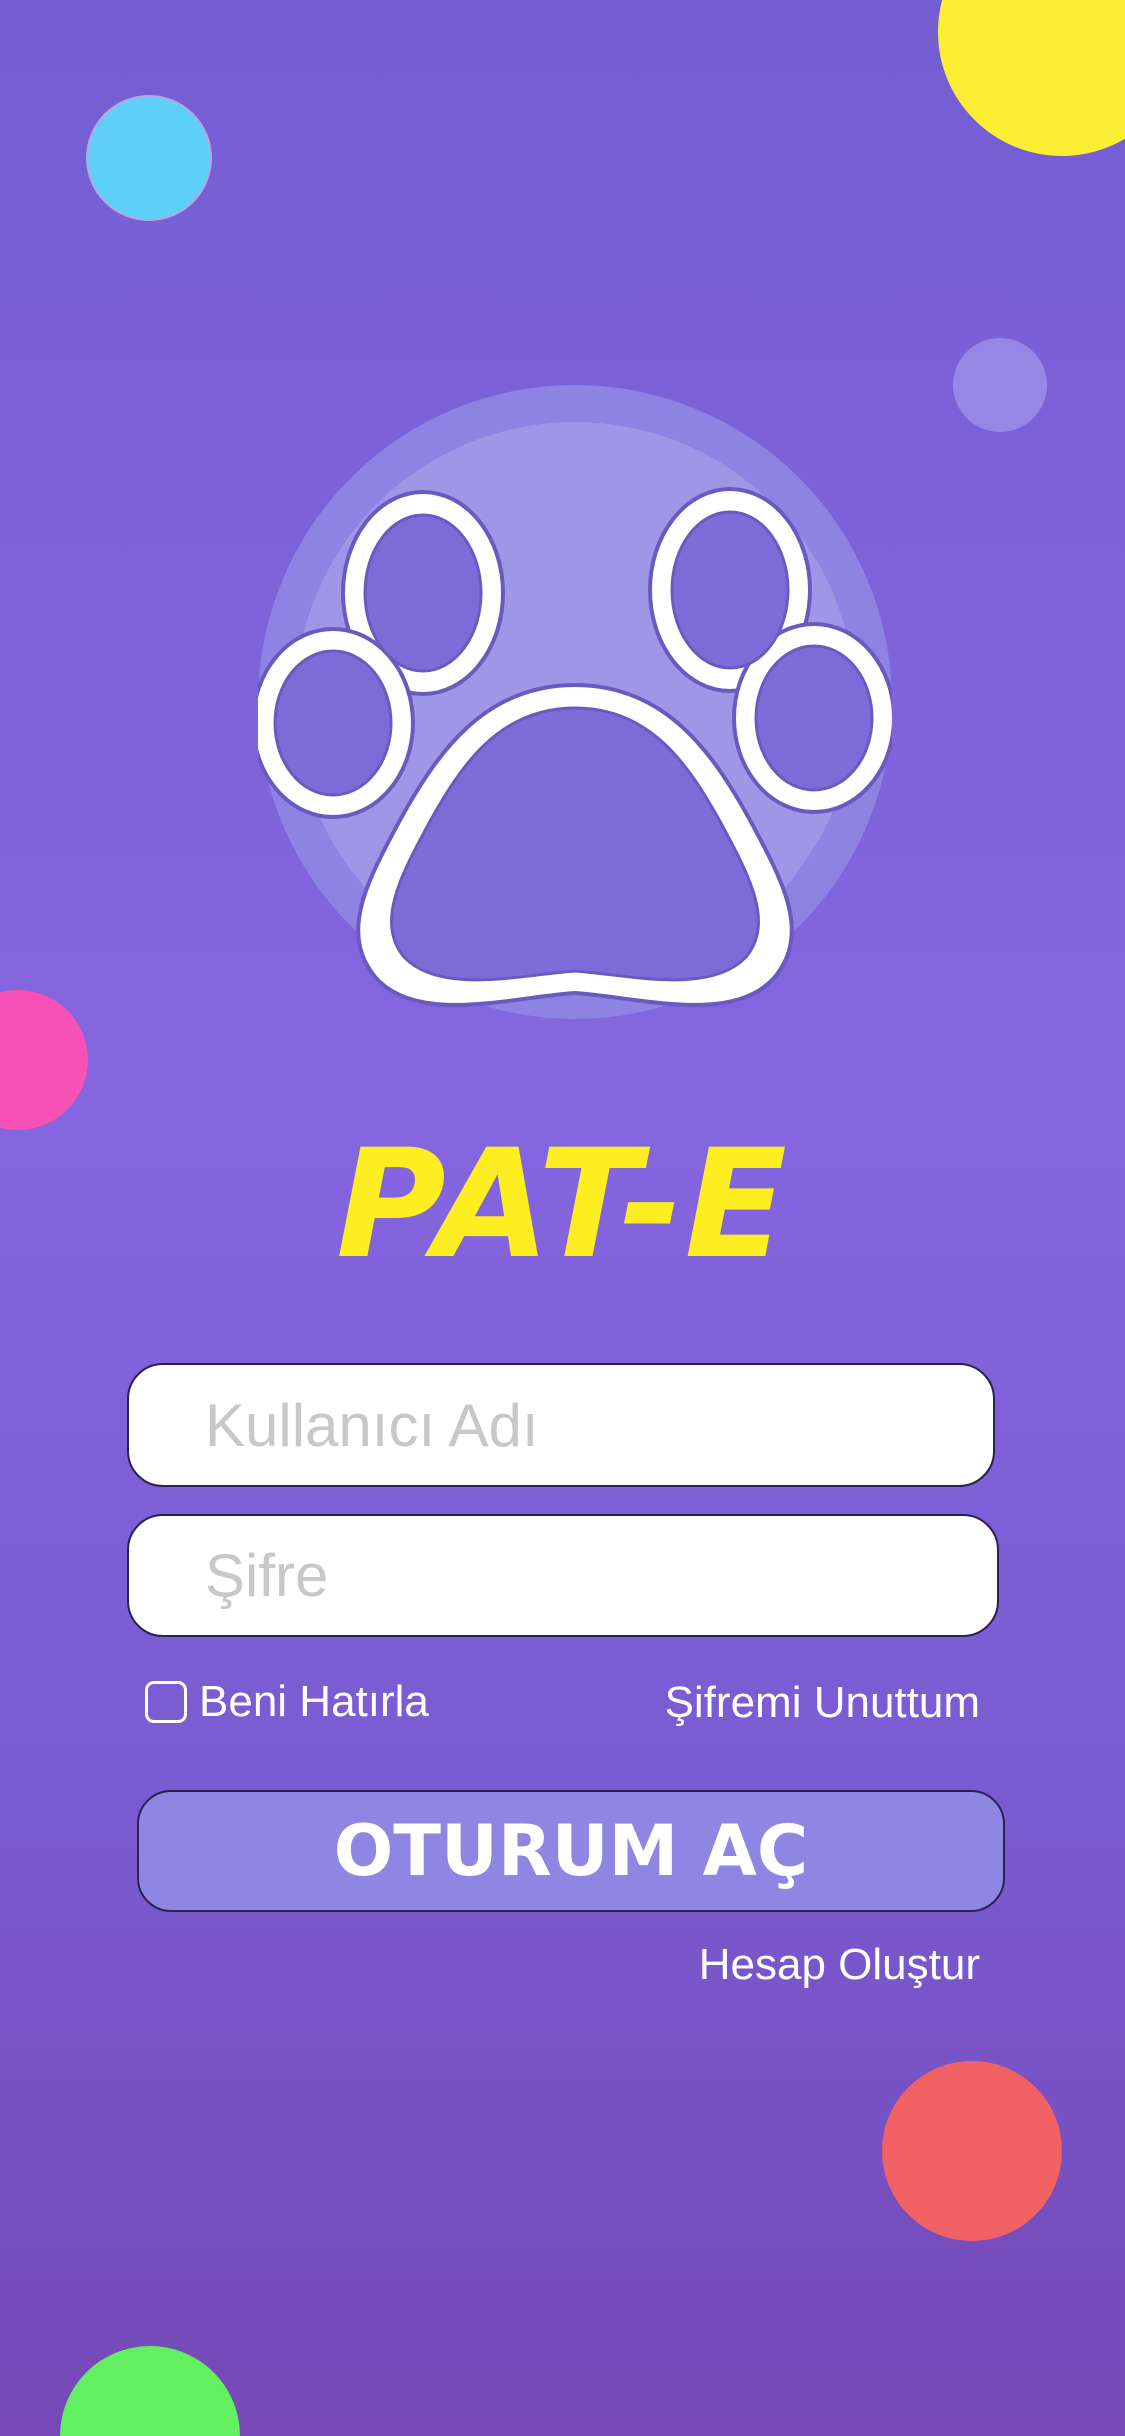 The height and width of the screenshot is (2436, 1125). What do you see at coordinates (822, 1703) in the screenshot?
I see `forgot-password-link: Şifremi Unuttum` at bounding box center [822, 1703].